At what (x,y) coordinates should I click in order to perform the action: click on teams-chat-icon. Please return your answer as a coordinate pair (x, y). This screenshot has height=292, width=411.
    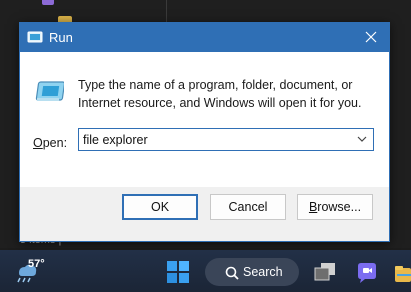
    Looking at the image, I should click on (367, 273).